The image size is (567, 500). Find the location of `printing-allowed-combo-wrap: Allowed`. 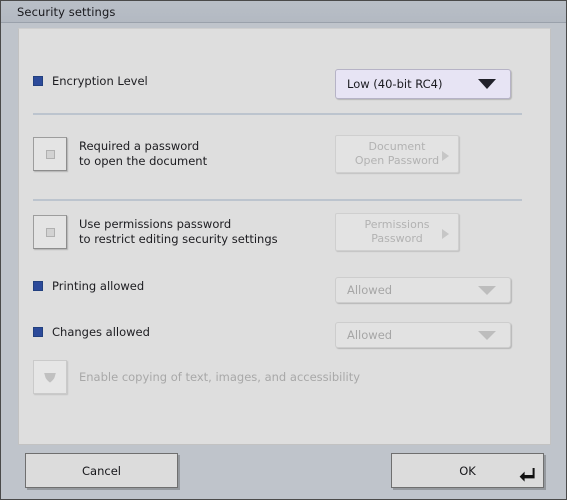

printing-allowed-combo-wrap: Allowed is located at coordinates (423, 290).